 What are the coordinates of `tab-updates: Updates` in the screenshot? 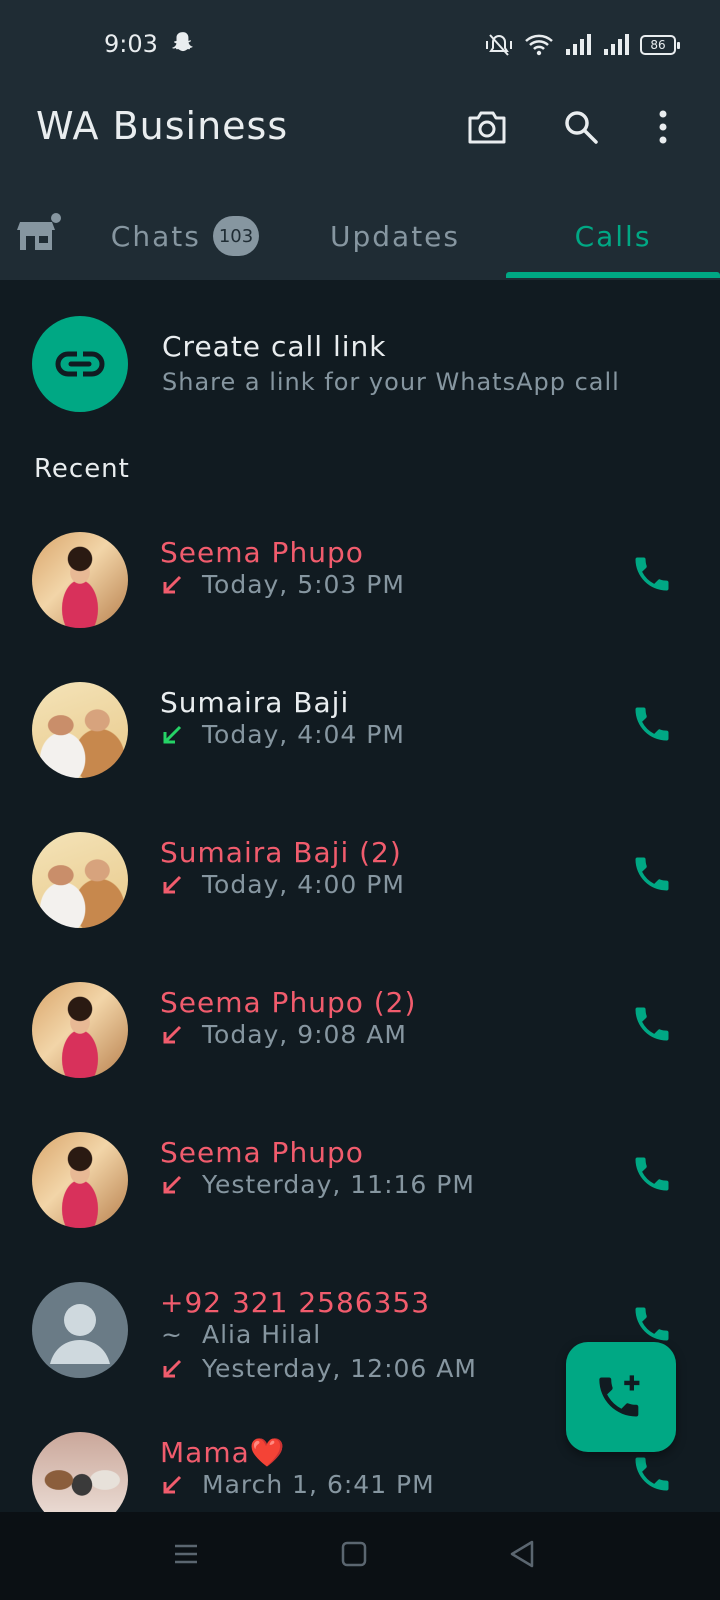 It's located at (395, 236).